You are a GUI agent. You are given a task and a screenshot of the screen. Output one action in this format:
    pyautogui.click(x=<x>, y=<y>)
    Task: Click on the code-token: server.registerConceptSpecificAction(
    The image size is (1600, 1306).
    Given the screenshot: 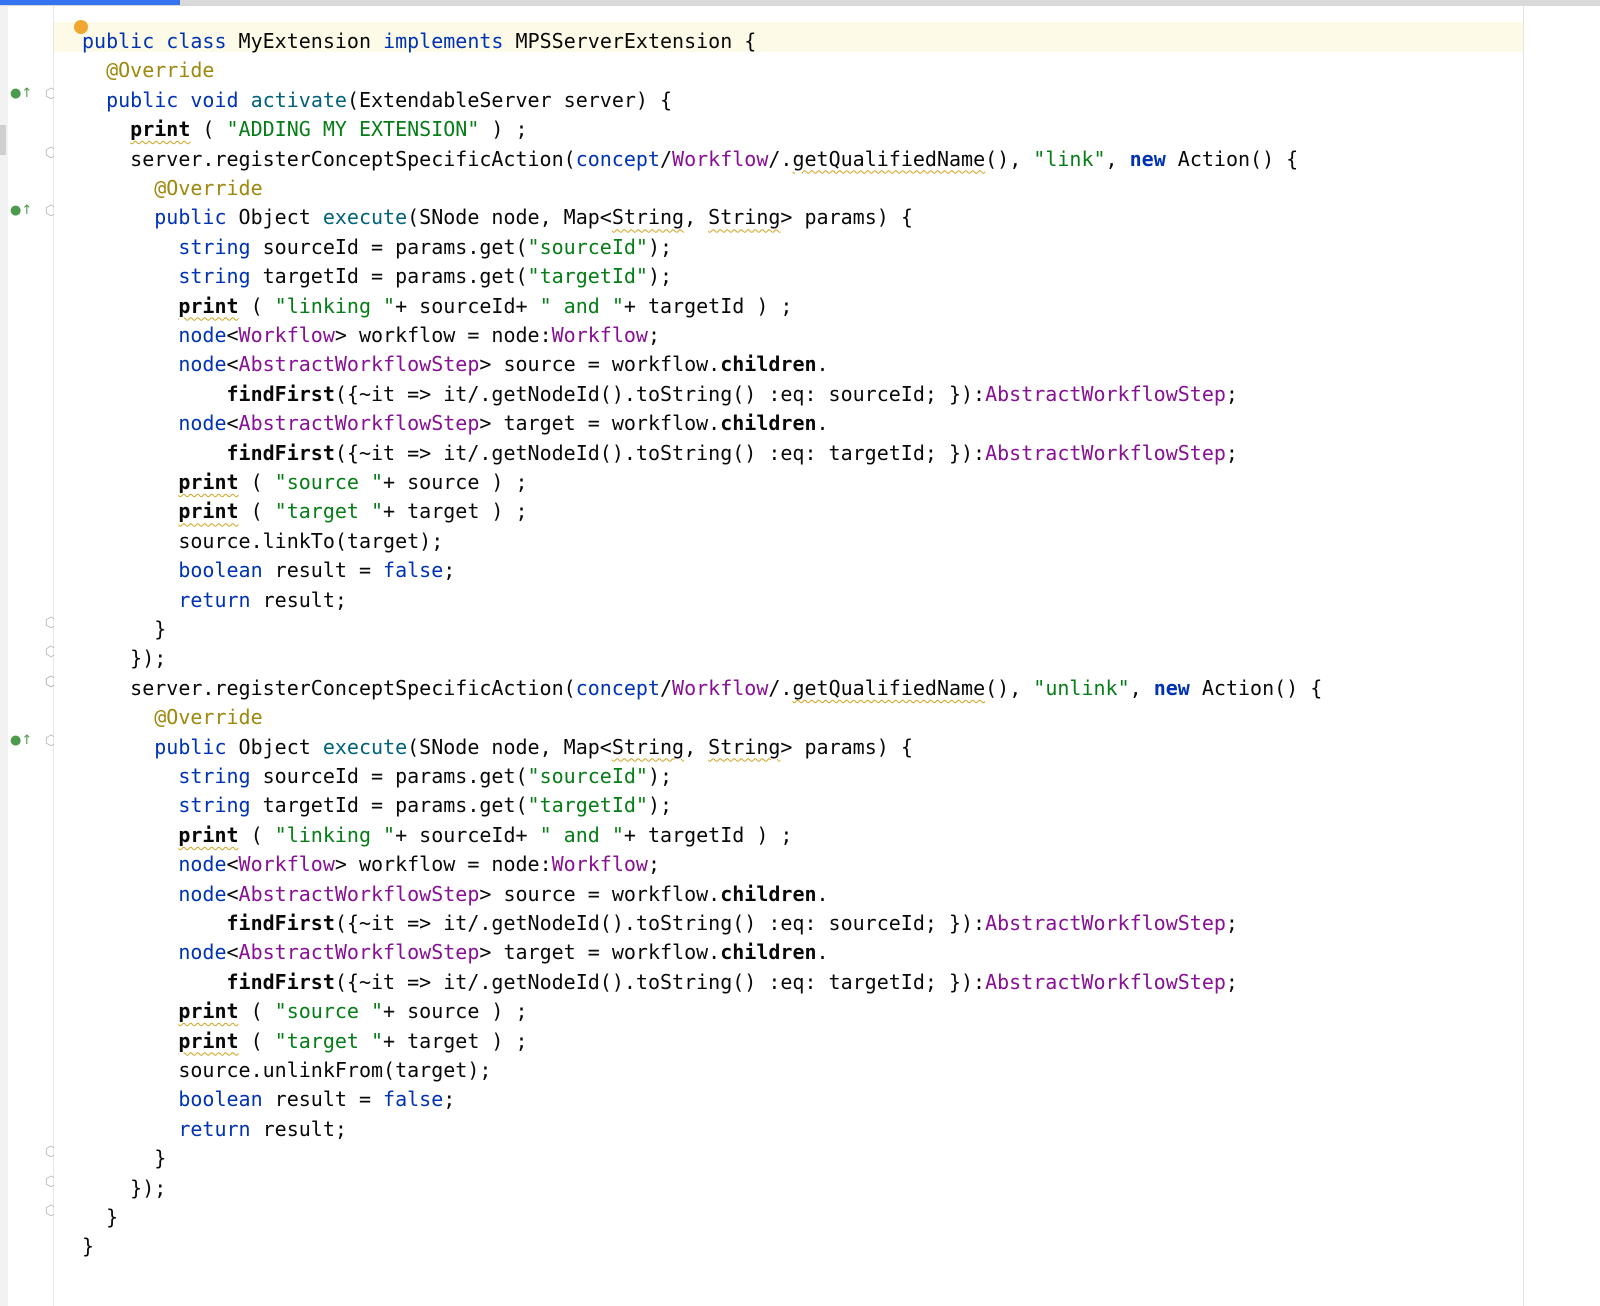 What is the action you would take?
    pyautogui.click(x=329, y=158)
    